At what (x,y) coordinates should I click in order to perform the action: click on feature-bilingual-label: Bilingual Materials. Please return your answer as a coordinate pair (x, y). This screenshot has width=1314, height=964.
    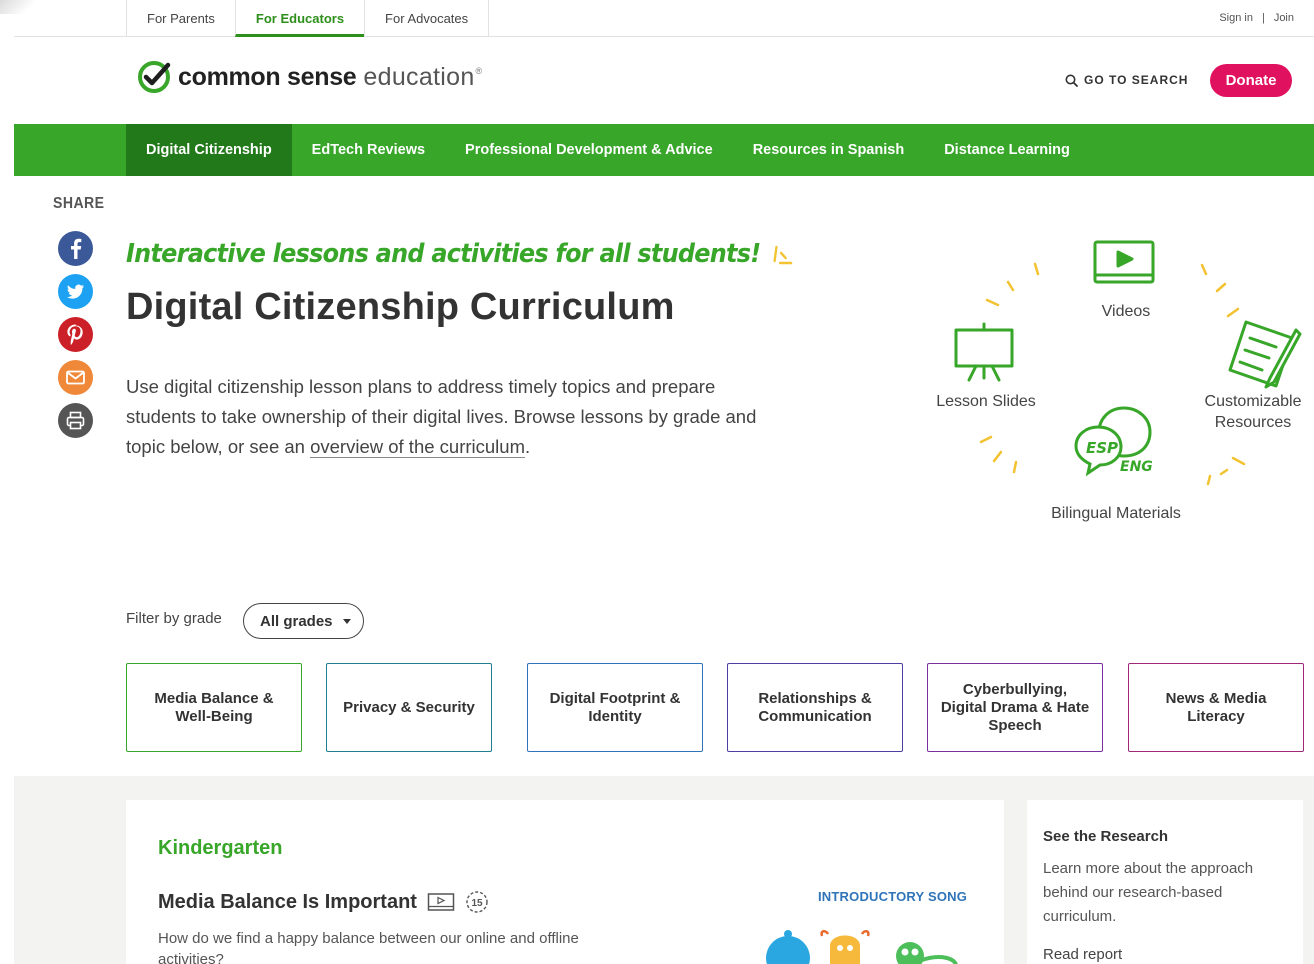
    Looking at the image, I should click on (1116, 513).